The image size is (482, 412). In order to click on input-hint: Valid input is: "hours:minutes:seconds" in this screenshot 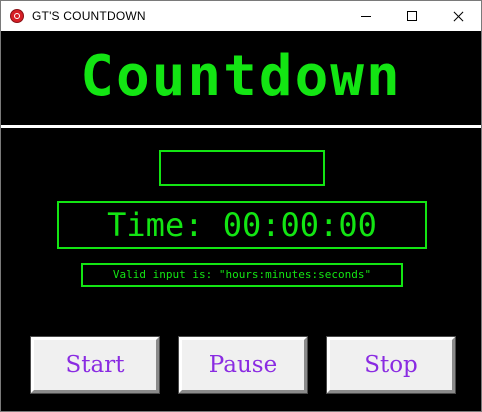, I will do `click(242, 275)`.